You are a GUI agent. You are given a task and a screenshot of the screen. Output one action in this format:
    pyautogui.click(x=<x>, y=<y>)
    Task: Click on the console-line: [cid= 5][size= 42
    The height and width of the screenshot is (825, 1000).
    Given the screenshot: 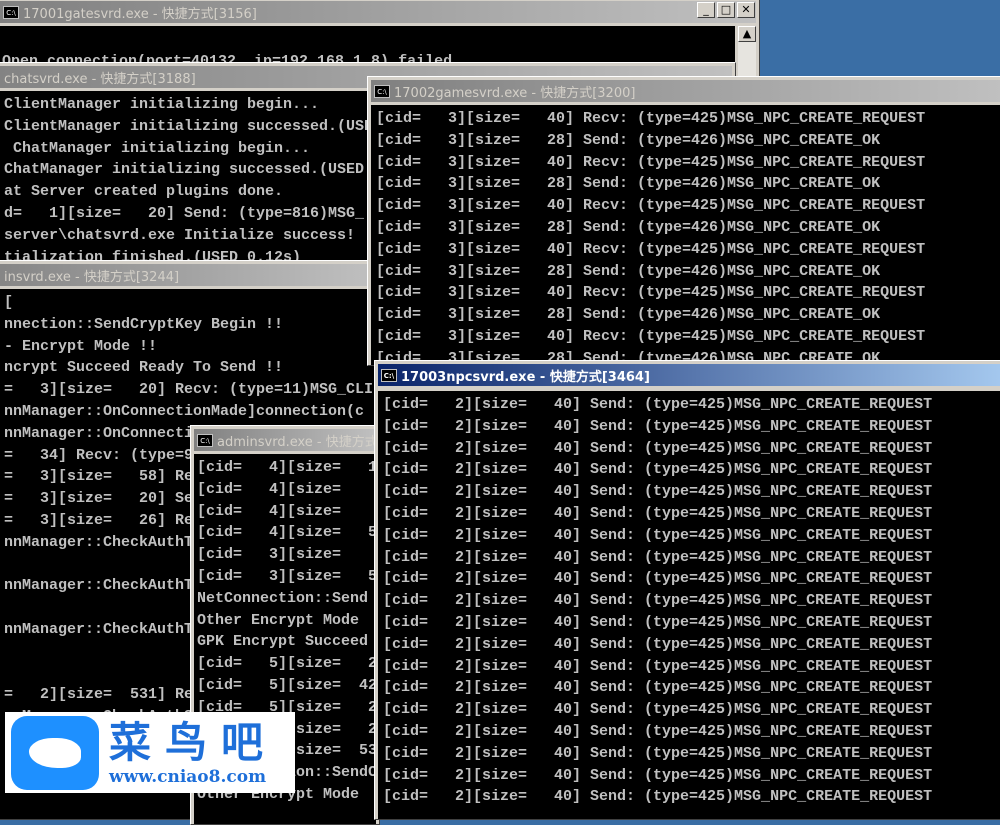 What is the action you would take?
    pyautogui.click(x=286, y=685)
    